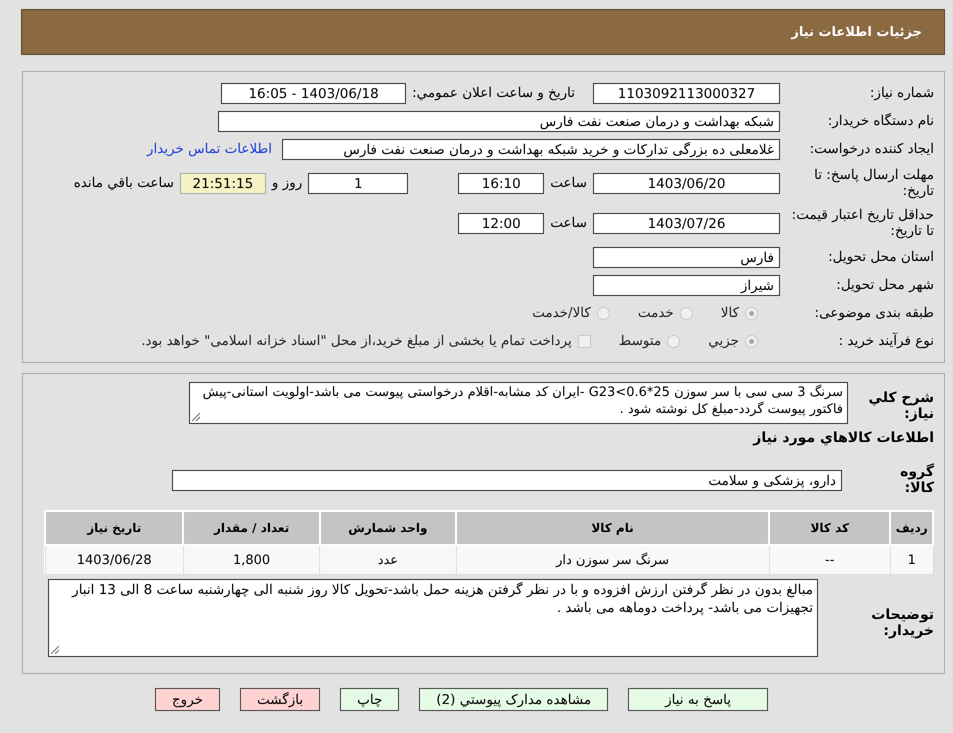 The height and width of the screenshot is (733, 953). What do you see at coordinates (856, 32) in the screenshot?
I see `page-title: جزئیات اطلاعات نیاز` at bounding box center [856, 32].